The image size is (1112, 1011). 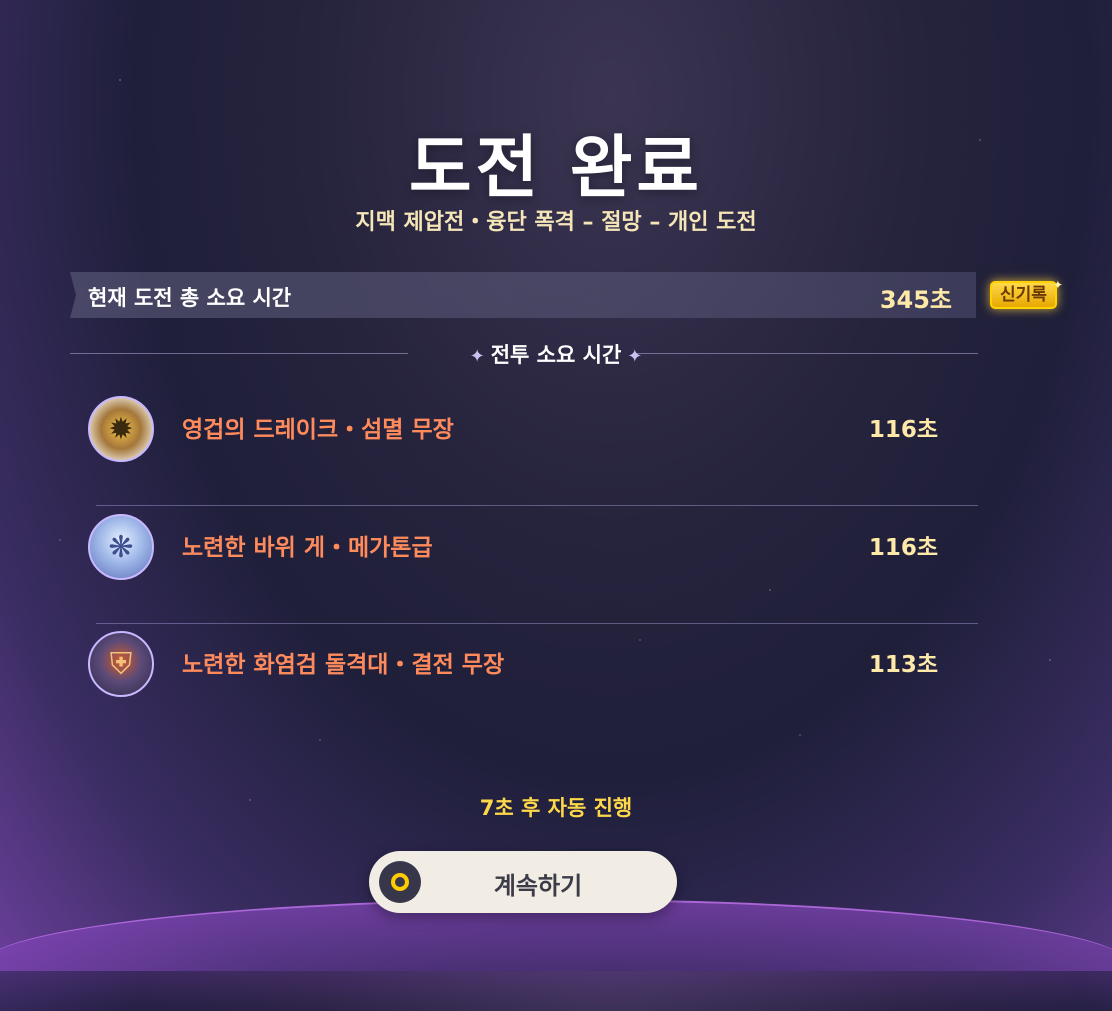 What do you see at coordinates (533, 447) in the screenshot?
I see `enemy-row: ✹ 영겁의 드레이크・섬멸 무장 116초` at bounding box center [533, 447].